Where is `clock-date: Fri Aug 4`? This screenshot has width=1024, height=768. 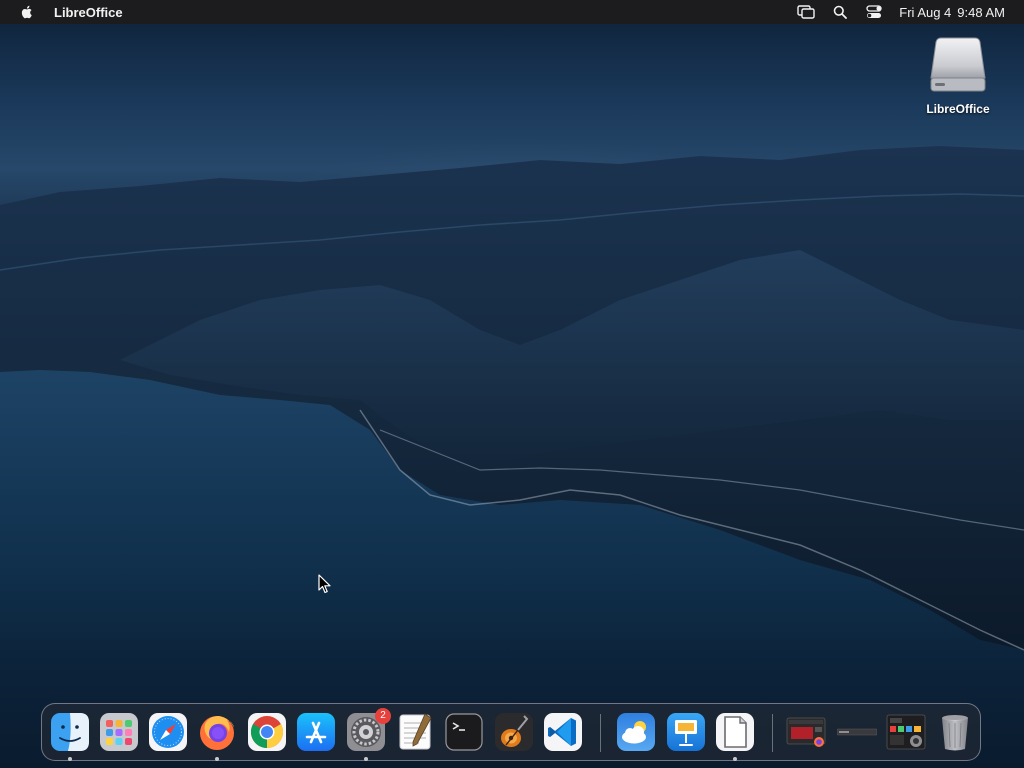
clock-date: Fri Aug 4 is located at coordinates (925, 12).